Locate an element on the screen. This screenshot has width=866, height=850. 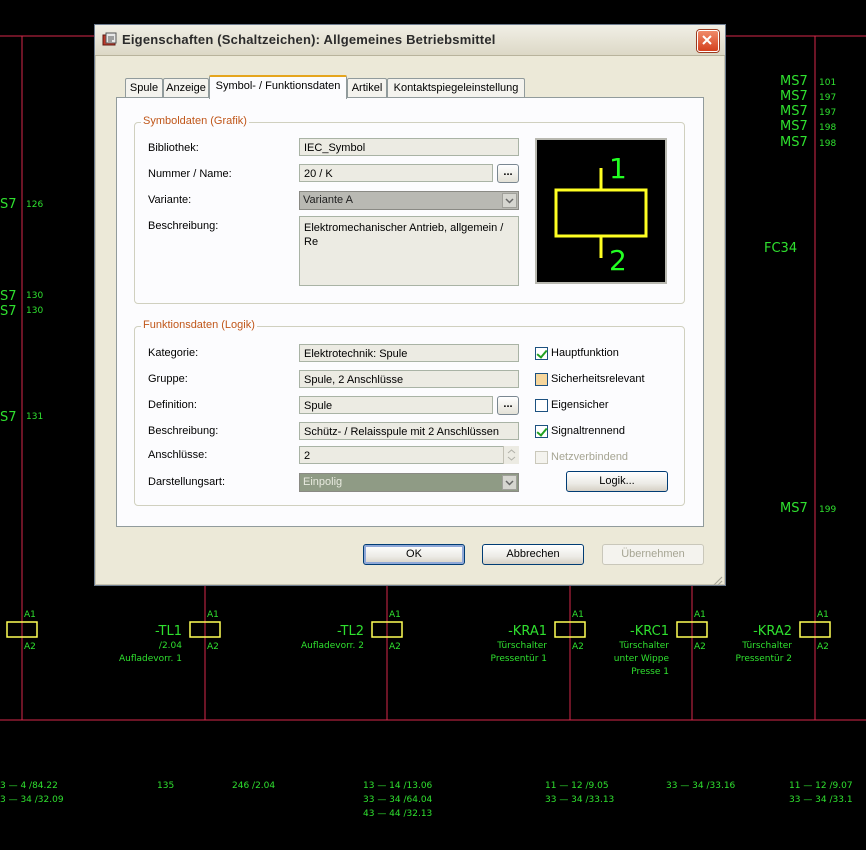
bibliothek-label: Bibliothek: is located at coordinates (173, 148).